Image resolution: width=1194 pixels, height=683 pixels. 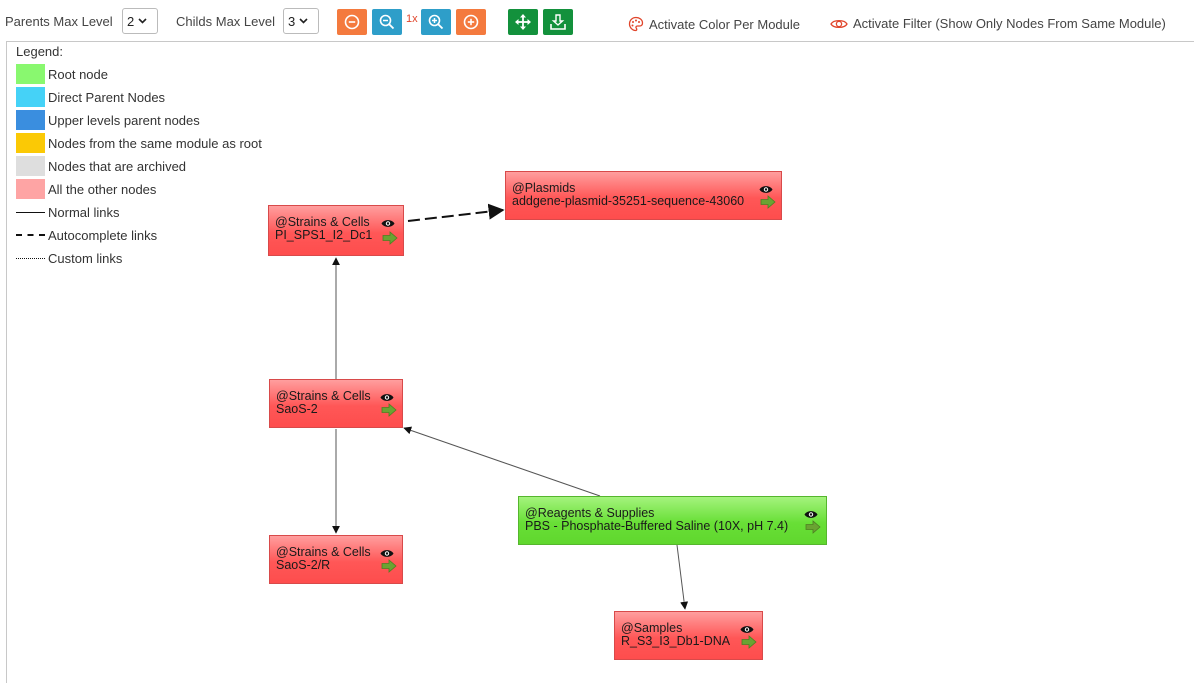 I want to click on node-name: addgene-plasmid-35251-sequence-43060, so click(x=628, y=201).